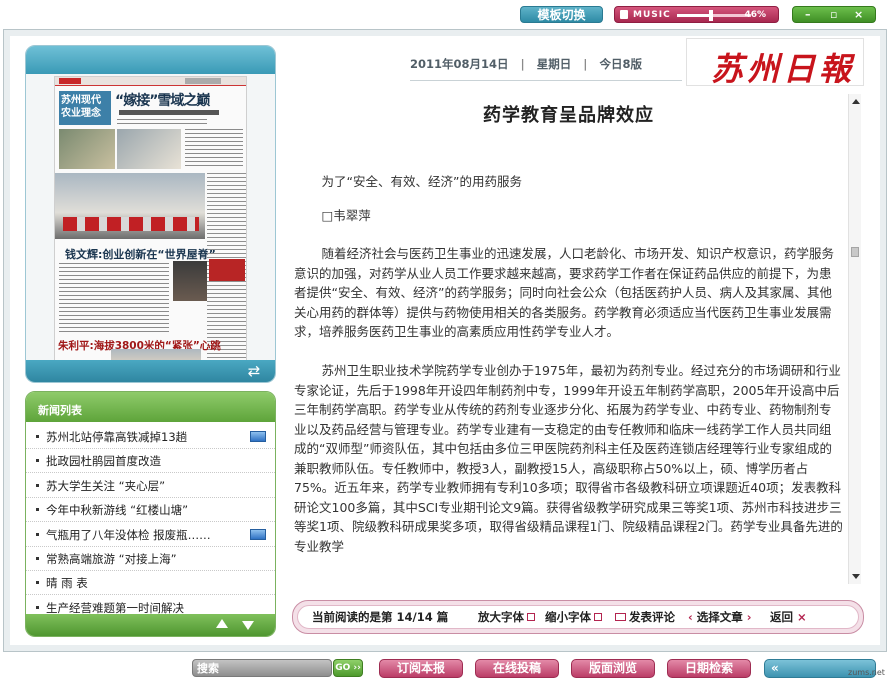  Describe the element at coordinates (67, 583) in the screenshot. I see `news-list-item-text: 晴 雨 表` at that location.